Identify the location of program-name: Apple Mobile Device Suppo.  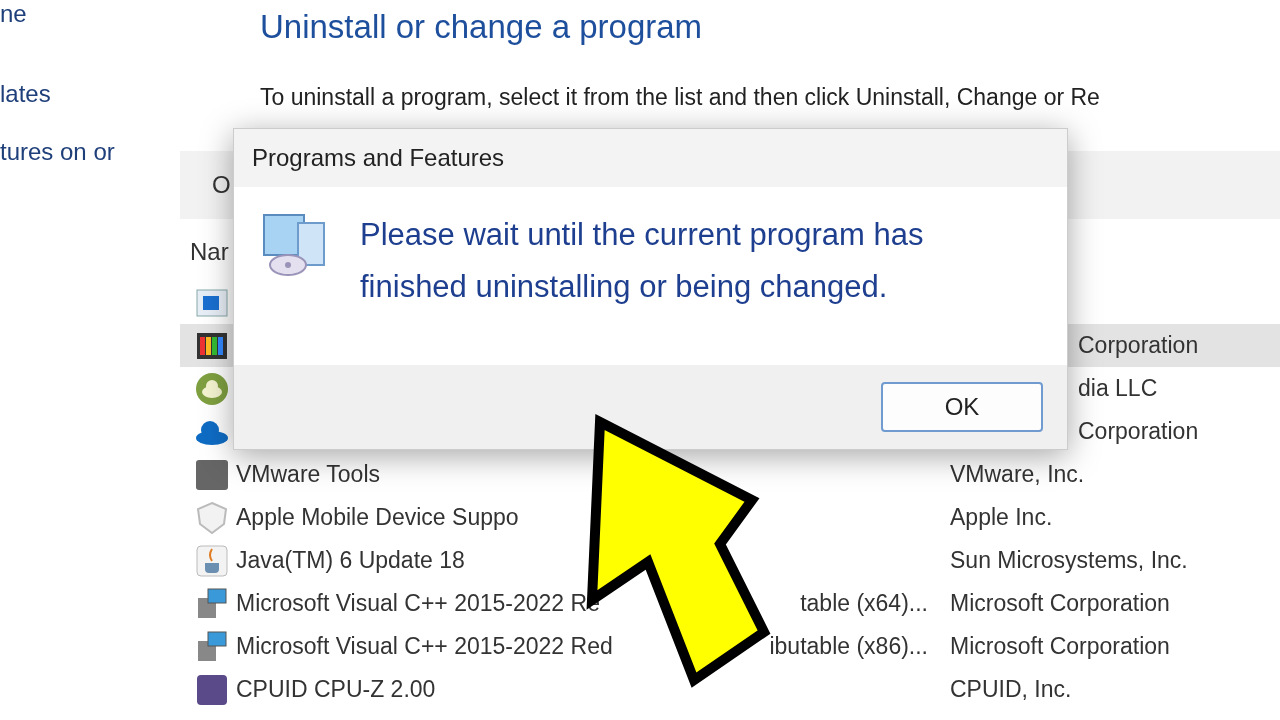
(377, 517).